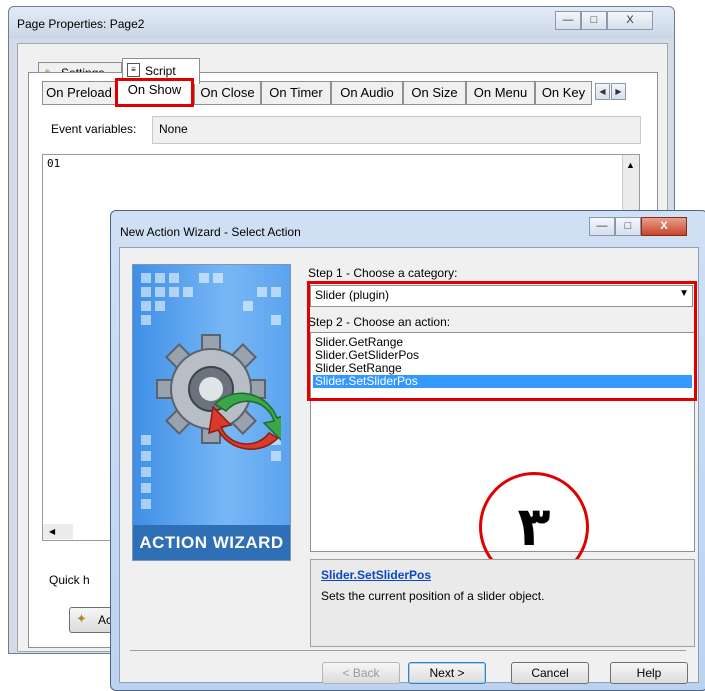 The height and width of the screenshot is (691, 705). What do you see at coordinates (58, 531) in the screenshot?
I see `scroll-left-icon: ◀` at bounding box center [58, 531].